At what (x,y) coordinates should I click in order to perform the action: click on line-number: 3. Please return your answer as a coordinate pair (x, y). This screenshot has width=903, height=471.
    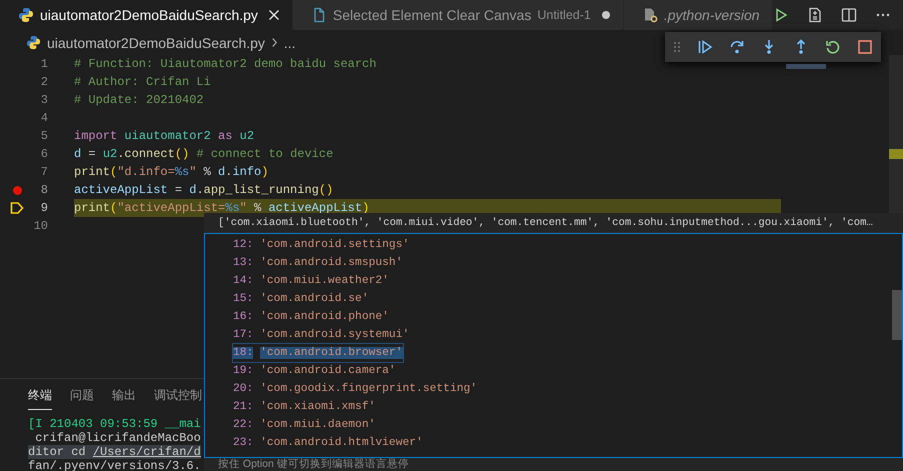
    Looking at the image, I should click on (44, 100).